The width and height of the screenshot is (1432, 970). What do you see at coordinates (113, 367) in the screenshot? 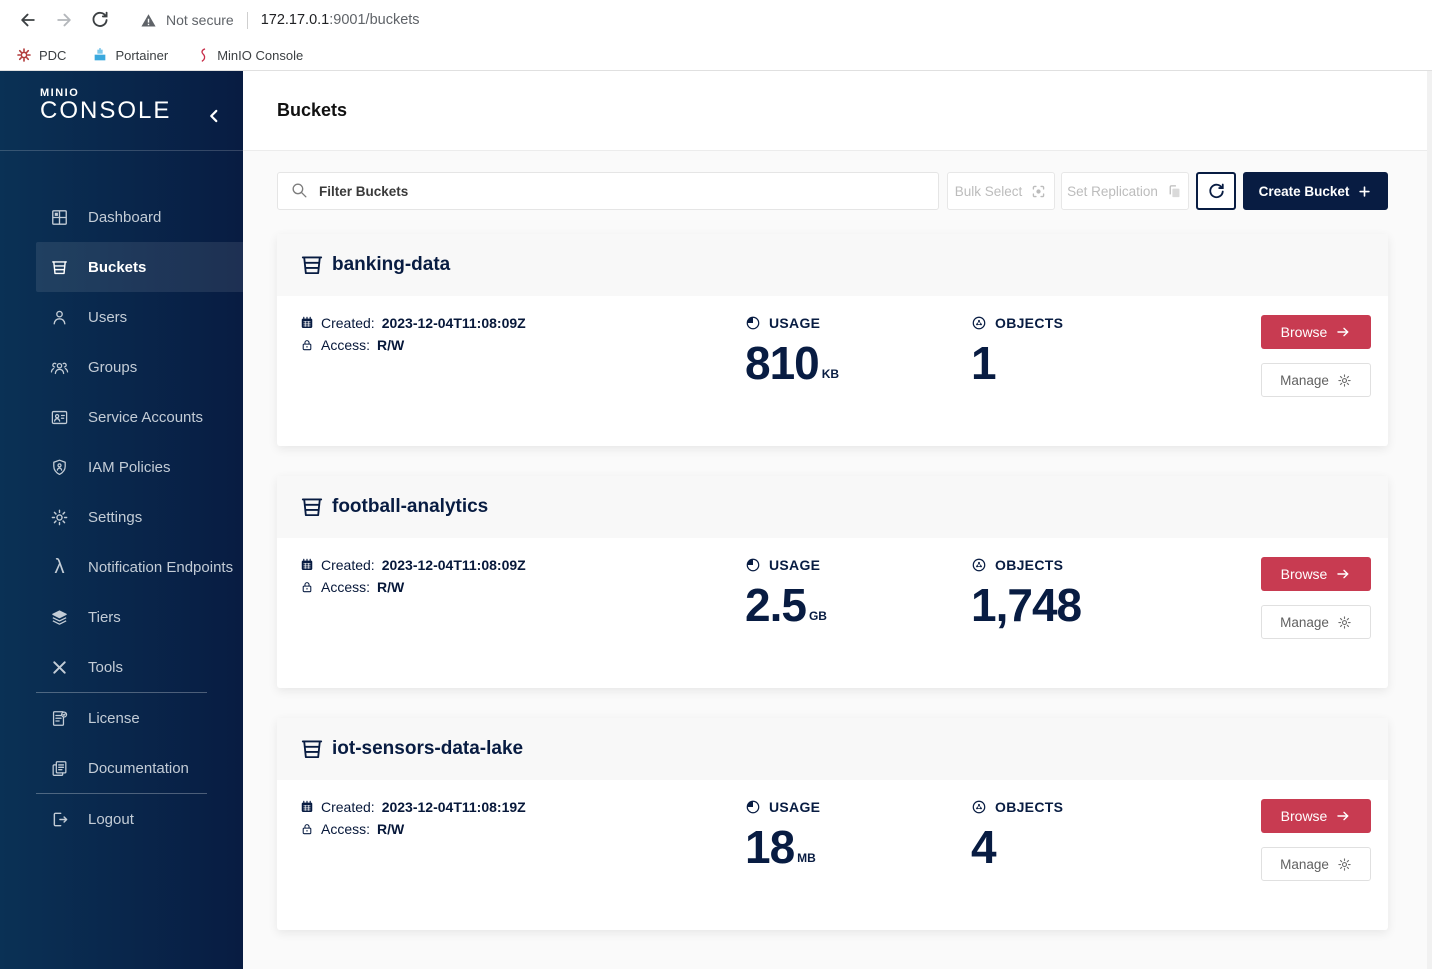
I see `sidebar-item-label: Groups` at bounding box center [113, 367].